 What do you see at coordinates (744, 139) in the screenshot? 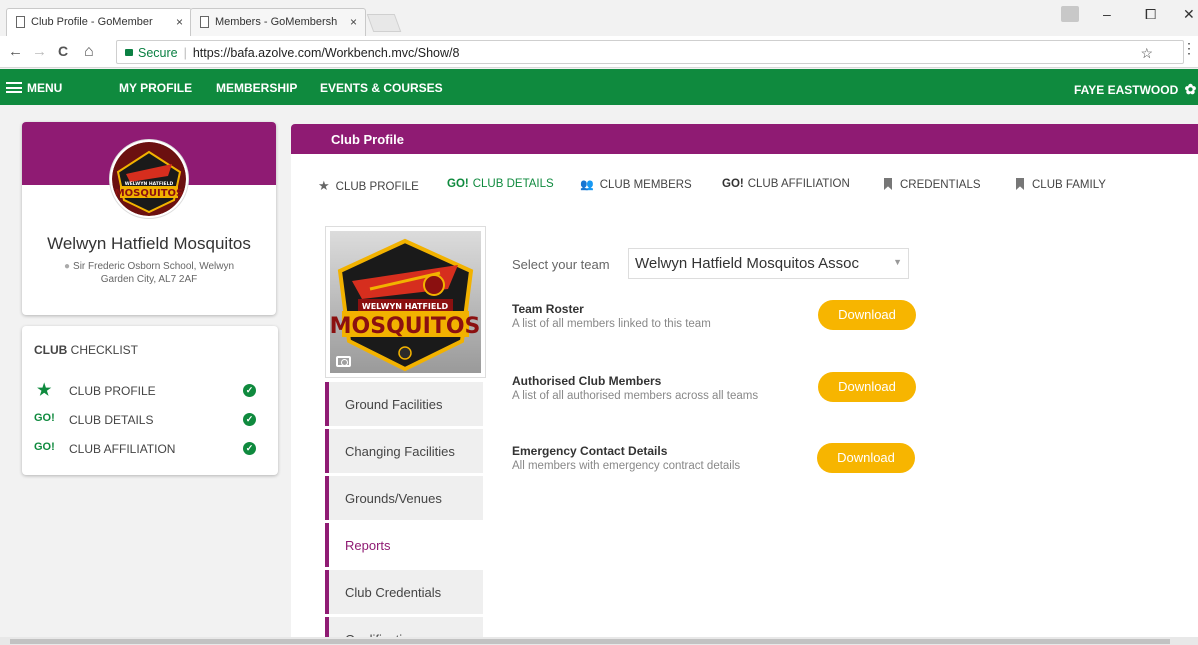
I see `main-header: Club Profile` at bounding box center [744, 139].